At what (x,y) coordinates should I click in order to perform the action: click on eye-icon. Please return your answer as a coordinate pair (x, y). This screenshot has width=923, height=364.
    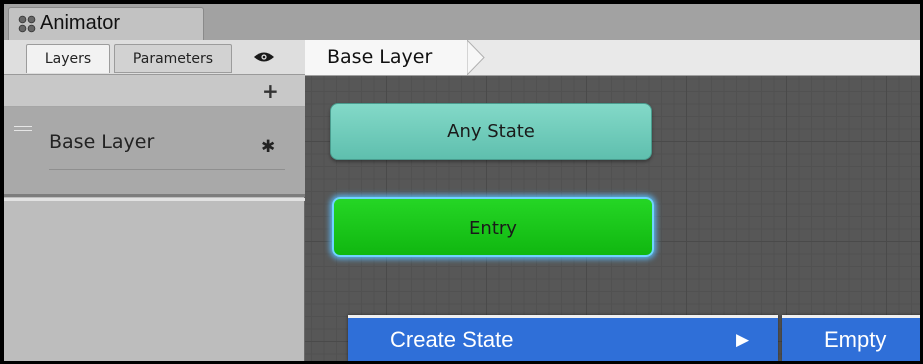
    Looking at the image, I should click on (264, 57).